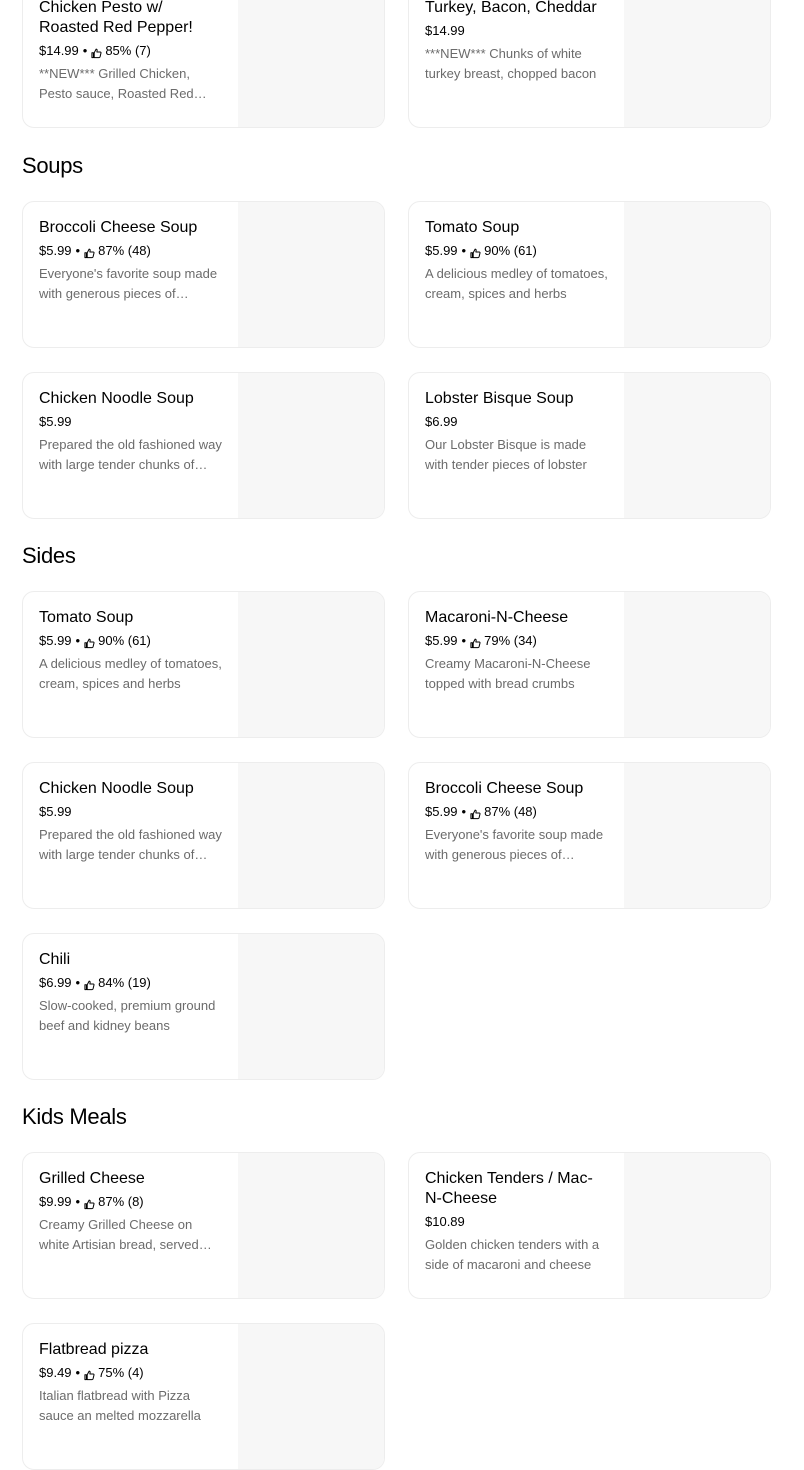 The width and height of the screenshot is (804, 1470). I want to click on menu-item-meta: $9.49 • 75% (4), so click(131, 1373).